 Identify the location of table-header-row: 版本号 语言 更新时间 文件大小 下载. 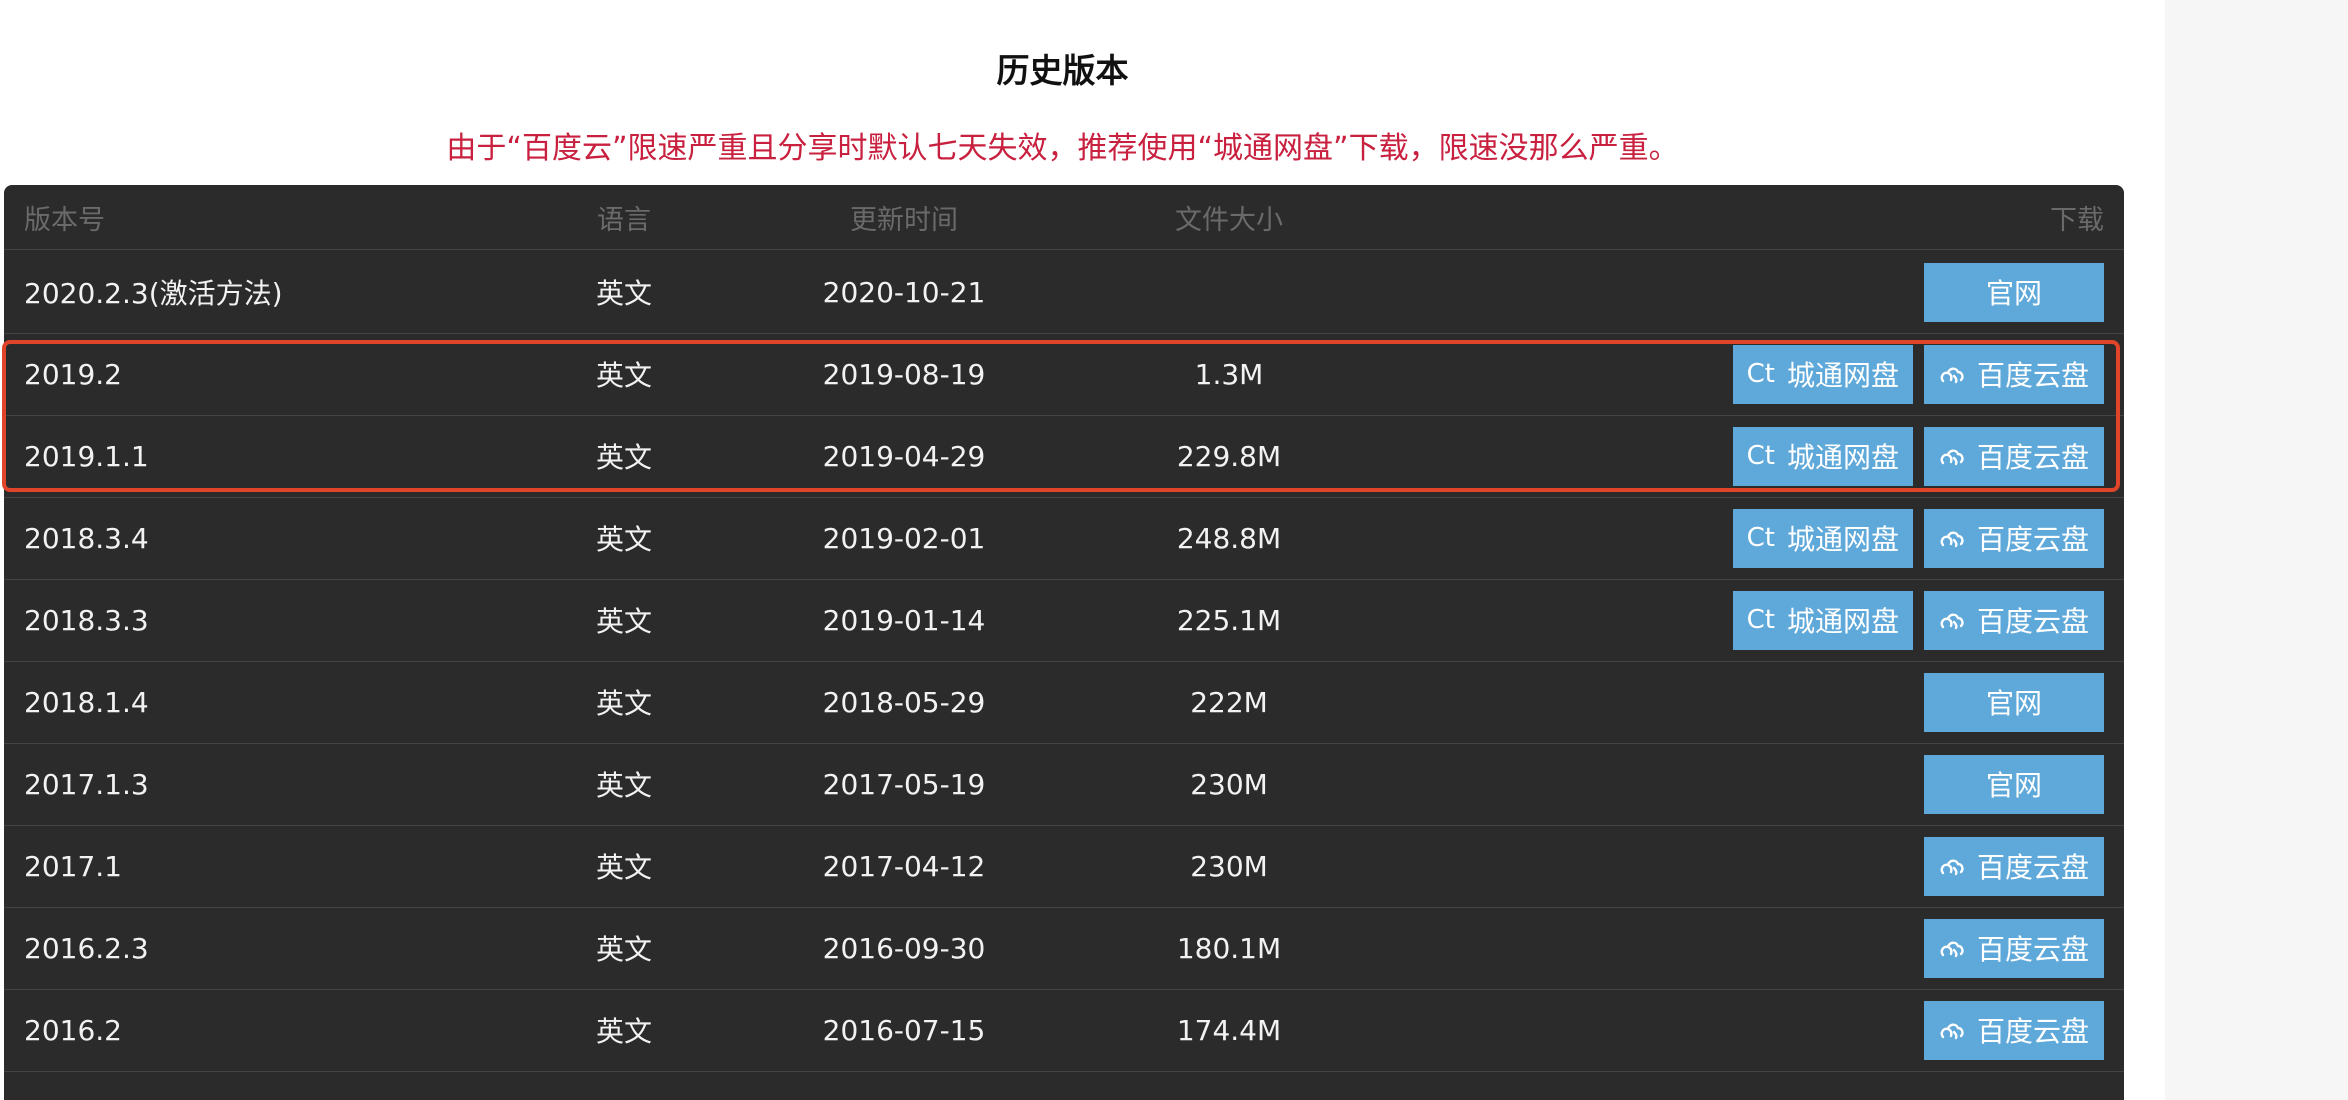
(1064, 217).